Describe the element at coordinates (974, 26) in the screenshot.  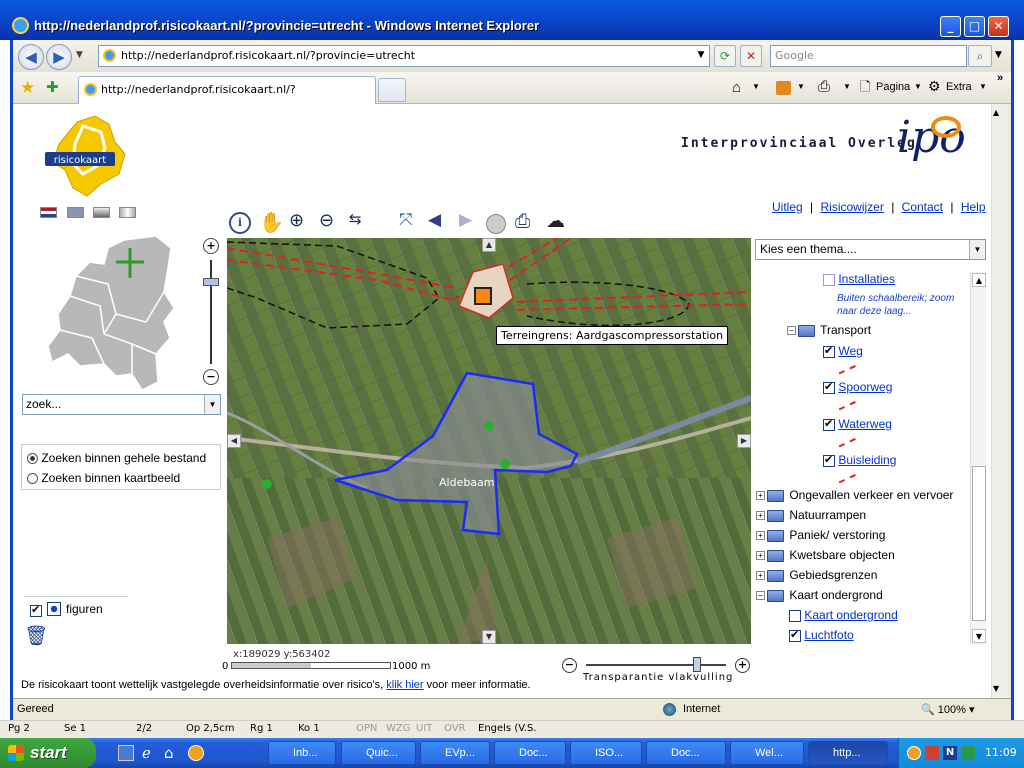
I see `maximize-button: □` at that location.